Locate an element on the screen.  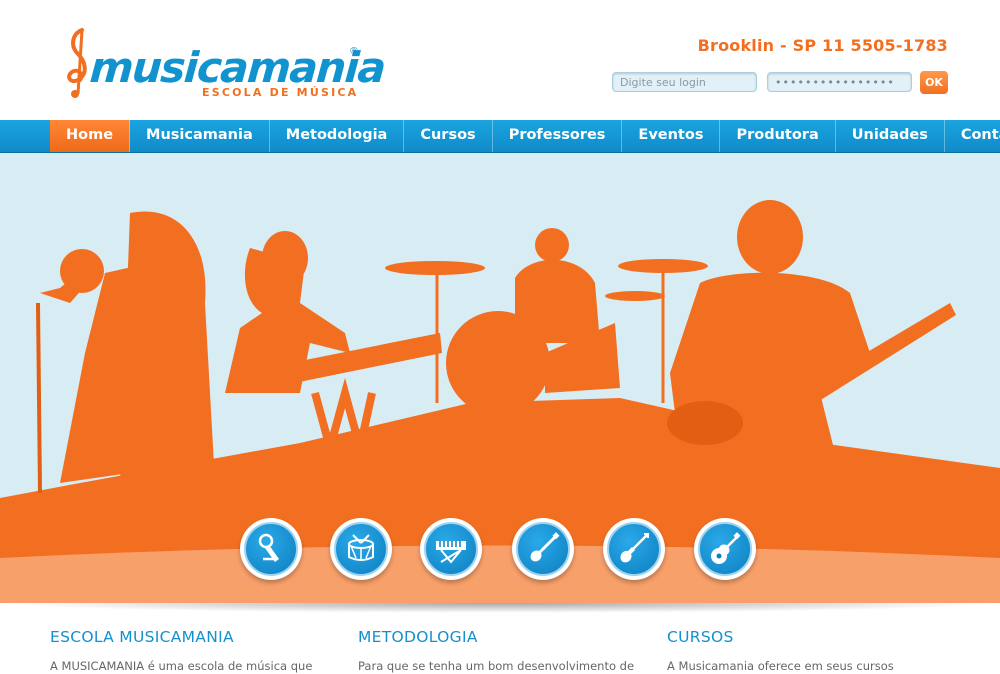
nav-item-musicamania: Musicamania is located at coordinates (200, 136).